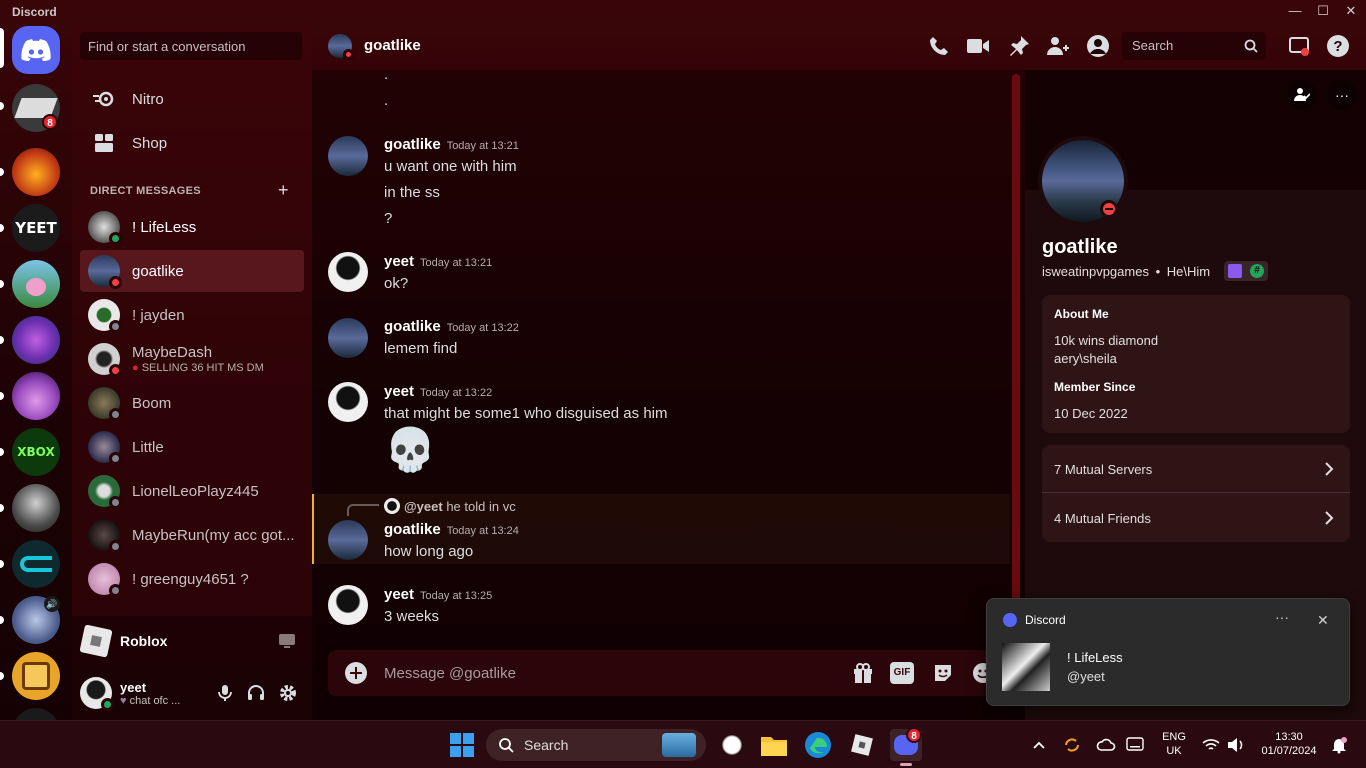 This screenshot has width=1366, height=768. What do you see at coordinates (2, 340) in the screenshot?
I see `unread-dot` at bounding box center [2, 340].